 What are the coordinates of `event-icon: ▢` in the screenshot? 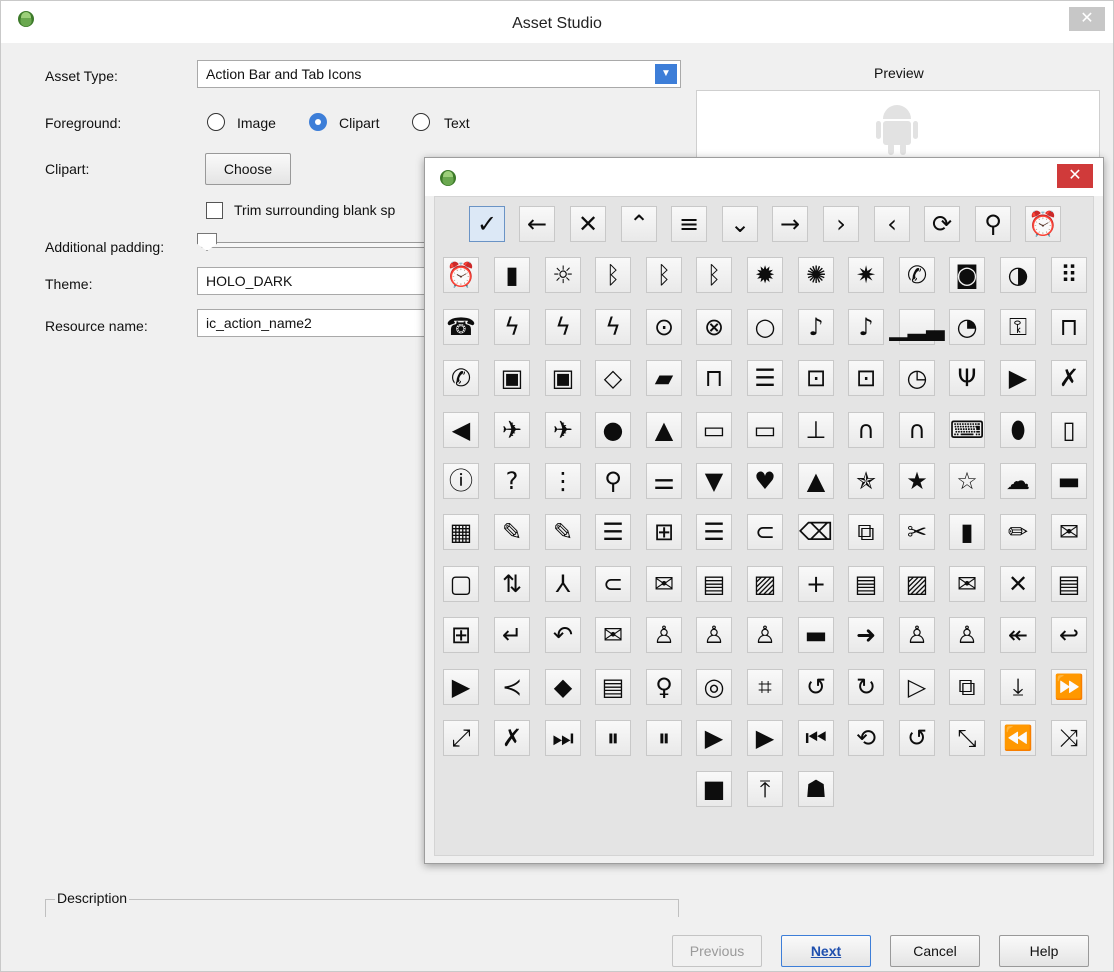 It's located at (461, 584).